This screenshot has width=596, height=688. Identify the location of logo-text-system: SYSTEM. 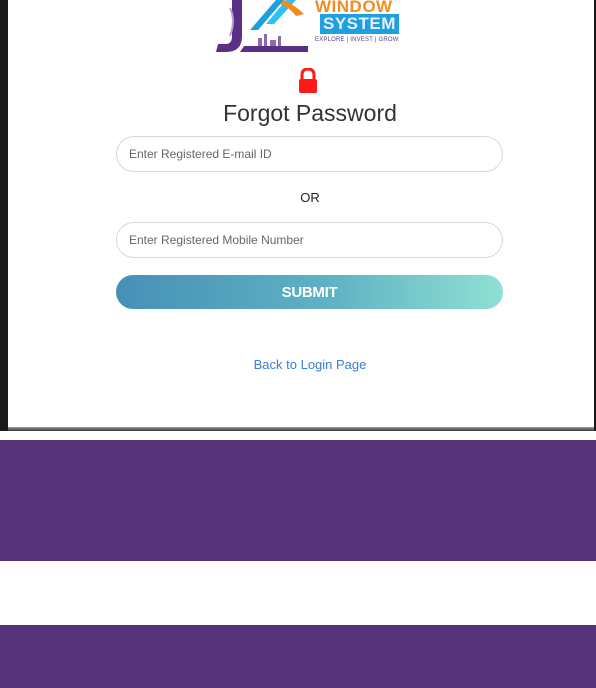
(359, 24).